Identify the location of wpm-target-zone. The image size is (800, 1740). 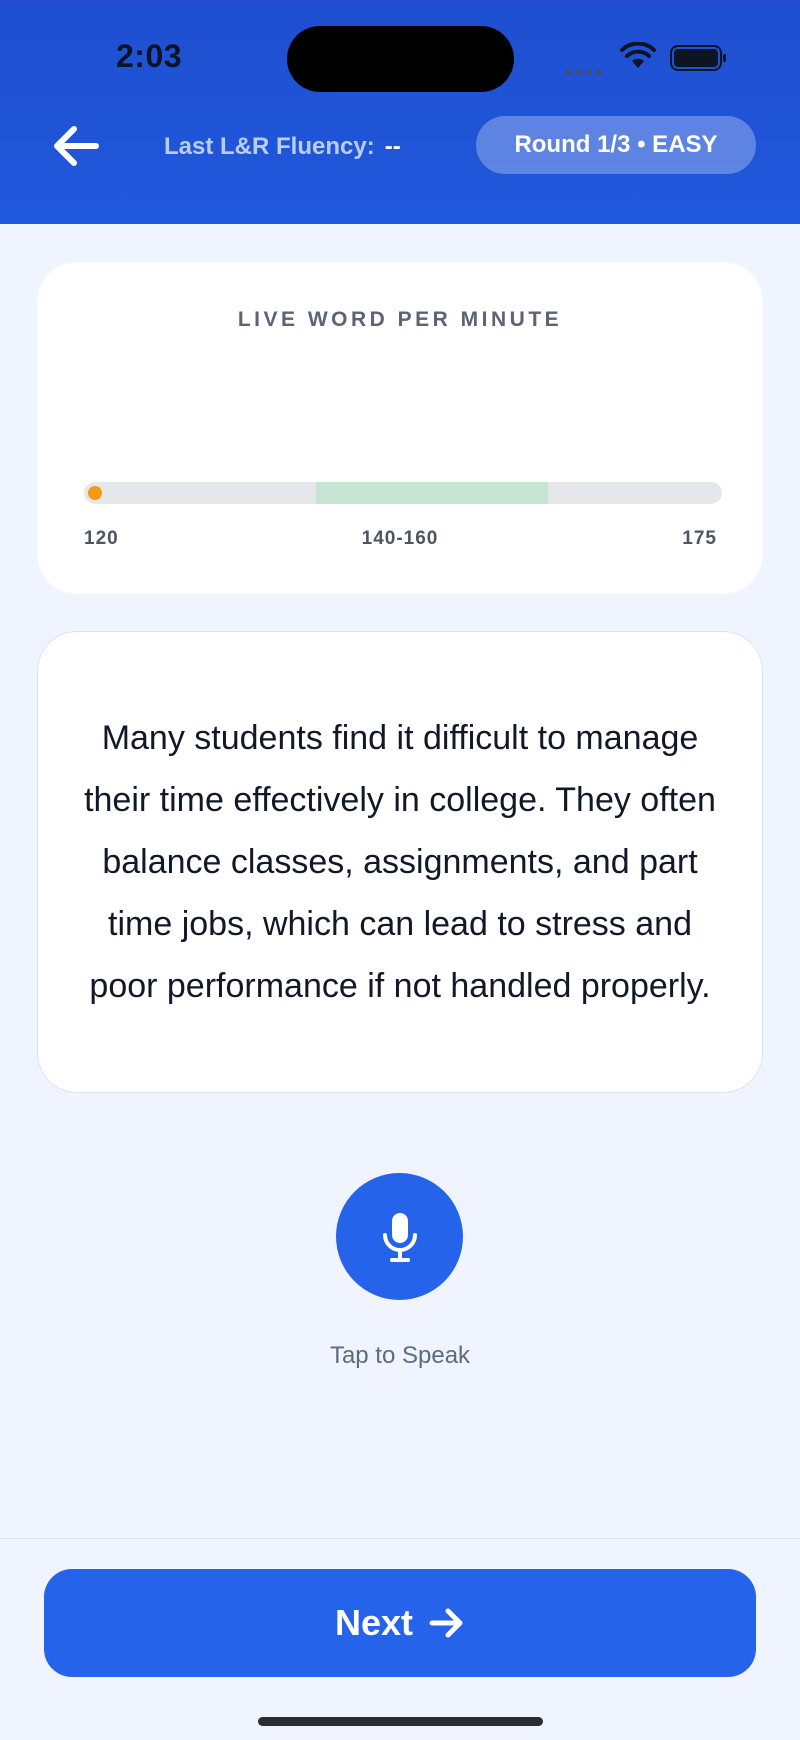
(432, 493).